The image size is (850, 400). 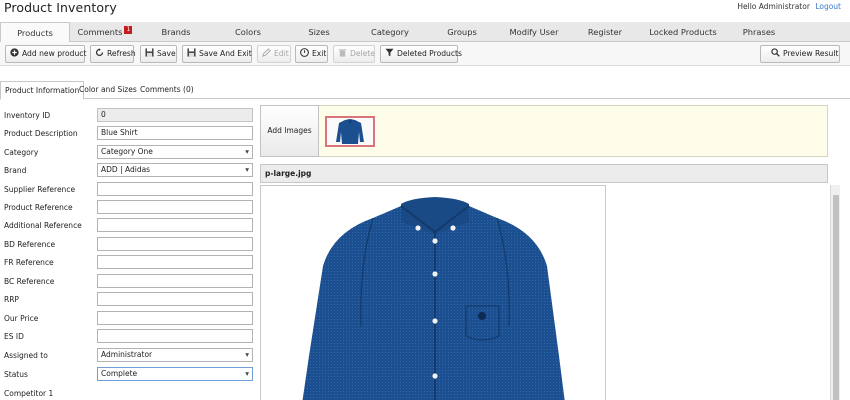 What do you see at coordinates (42, 90) in the screenshot?
I see `tab-product-information: Product Information` at bounding box center [42, 90].